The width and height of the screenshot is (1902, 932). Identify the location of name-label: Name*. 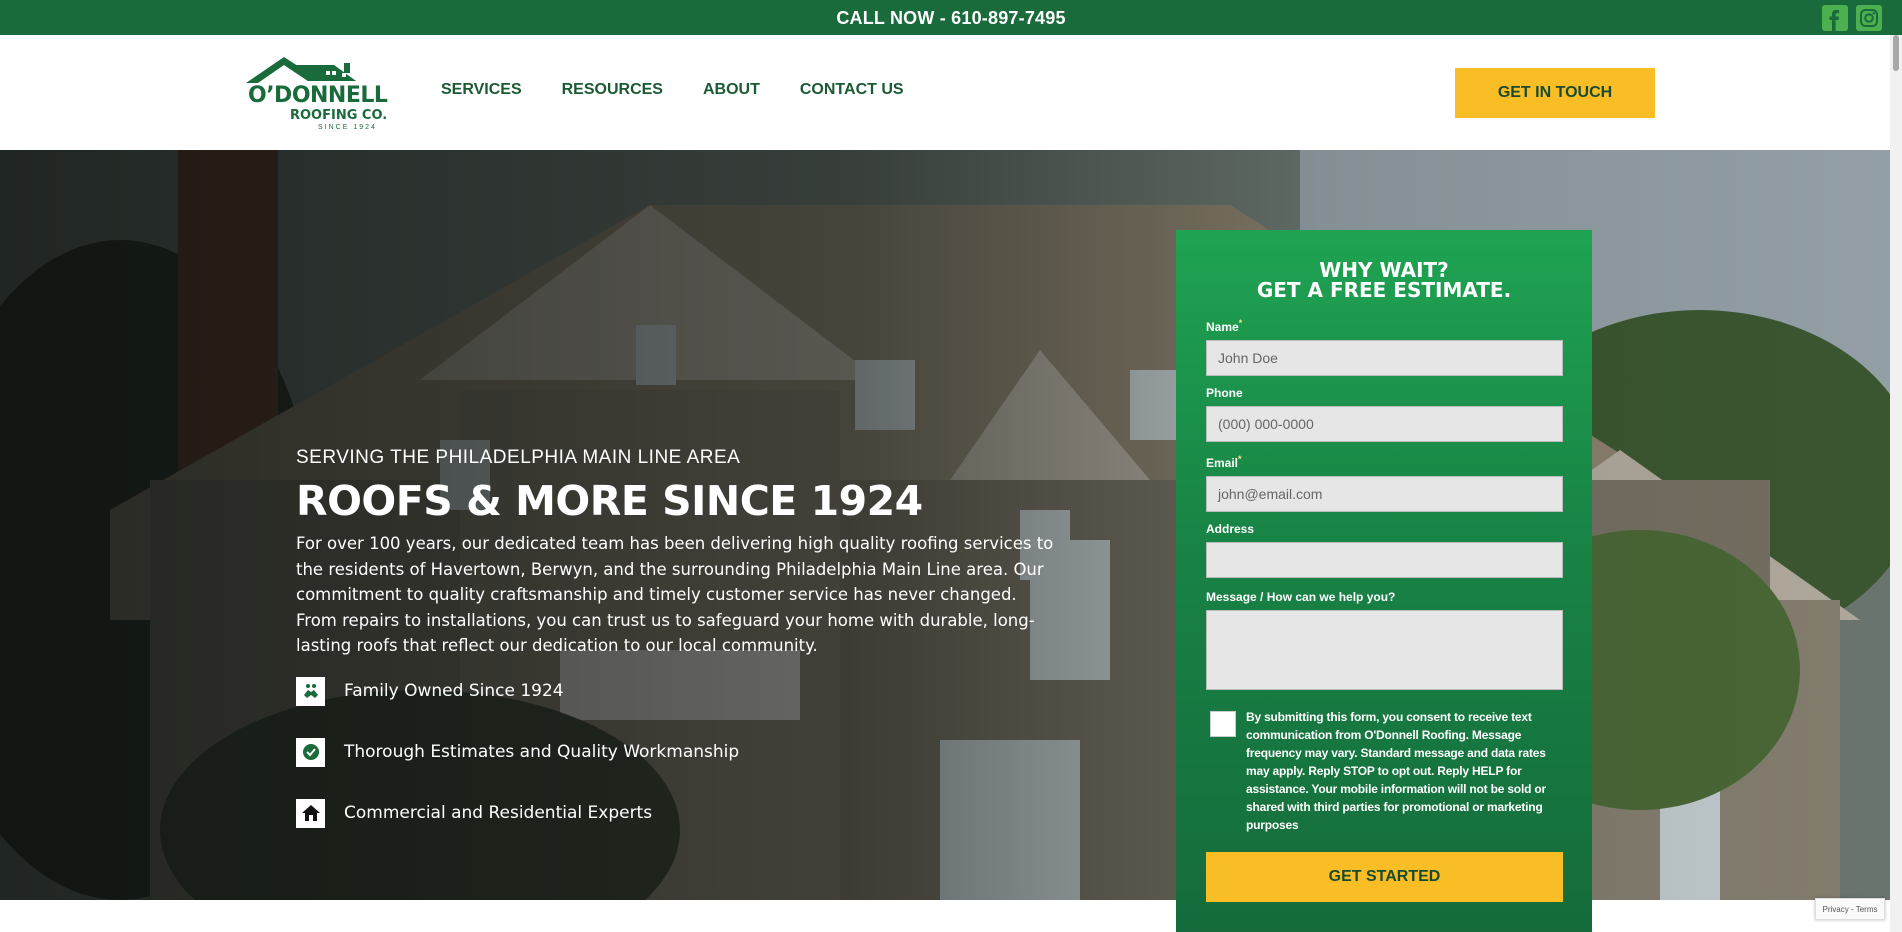
(1224, 326).